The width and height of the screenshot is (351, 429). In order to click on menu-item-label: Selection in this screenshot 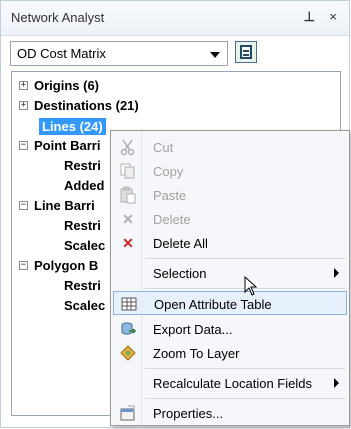, I will do `click(180, 273)`.